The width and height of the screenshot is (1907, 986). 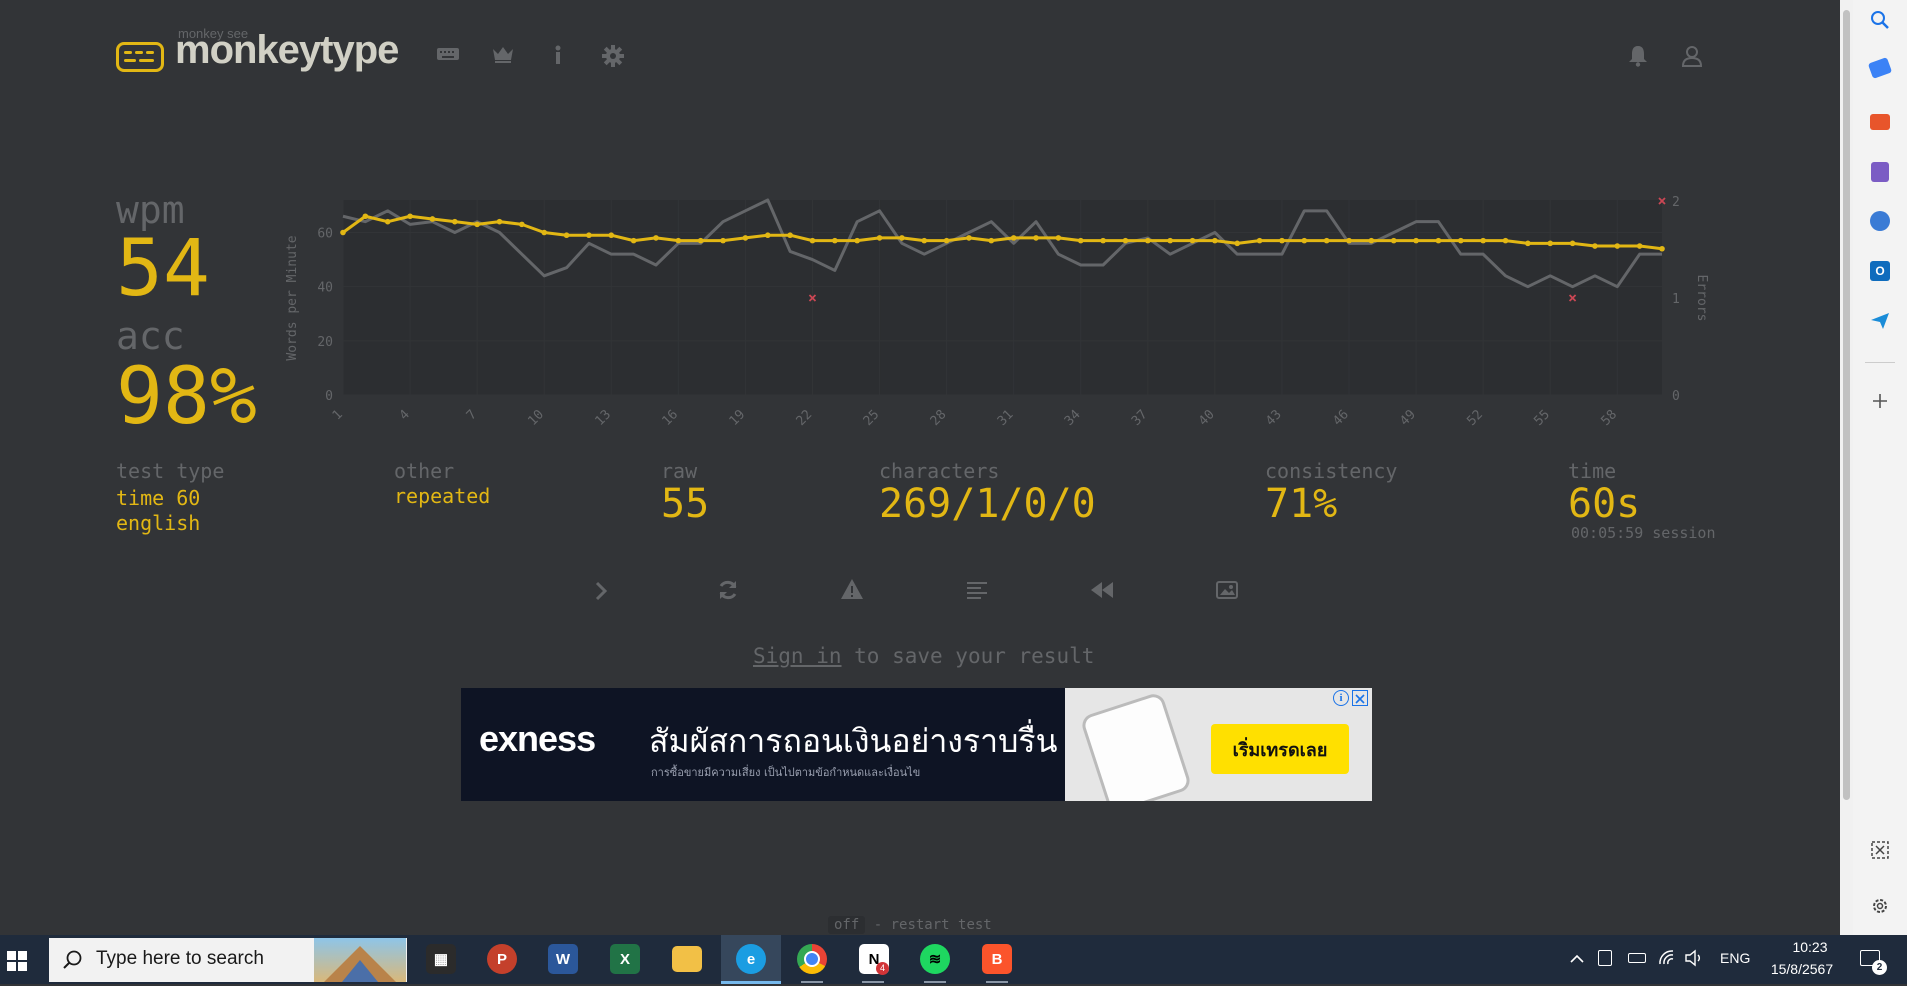 What do you see at coordinates (1006, 418) in the screenshot?
I see `x-tick-label: 31` at bounding box center [1006, 418].